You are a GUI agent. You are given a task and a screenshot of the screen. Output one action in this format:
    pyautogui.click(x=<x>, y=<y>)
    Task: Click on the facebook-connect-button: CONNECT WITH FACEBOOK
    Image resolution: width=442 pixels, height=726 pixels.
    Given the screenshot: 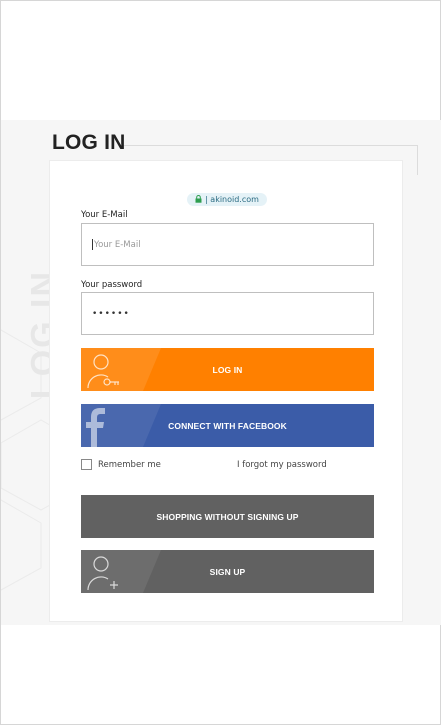 What is the action you would take?
    pyautogui.click(x=227, y=425)
    